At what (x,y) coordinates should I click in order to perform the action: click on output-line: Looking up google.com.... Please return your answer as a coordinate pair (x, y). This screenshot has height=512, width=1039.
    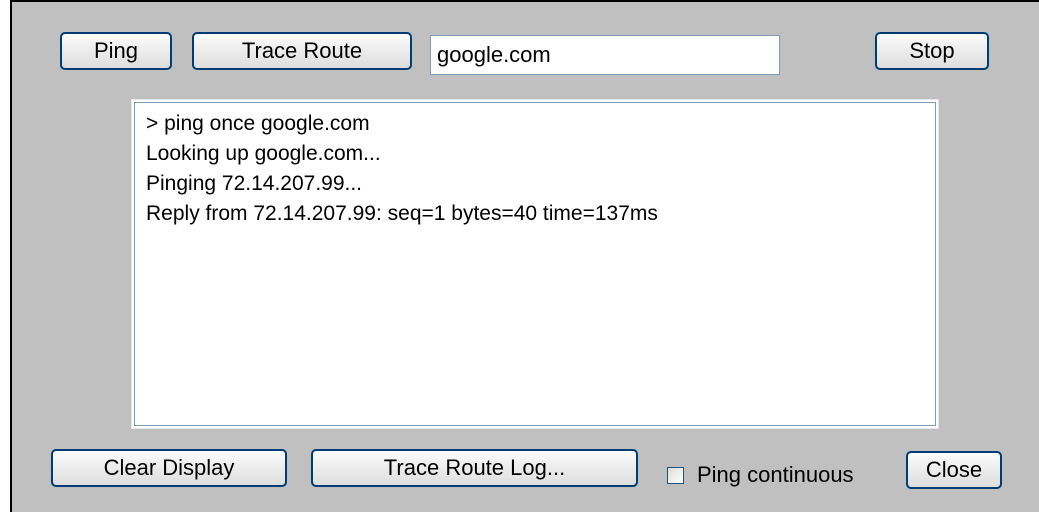
    Looking at the image, I should click on (263, 153).